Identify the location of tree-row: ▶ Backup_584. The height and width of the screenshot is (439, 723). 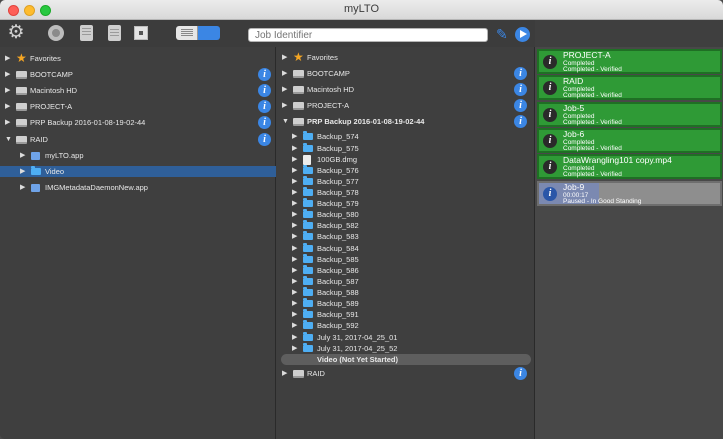
(406, 248).